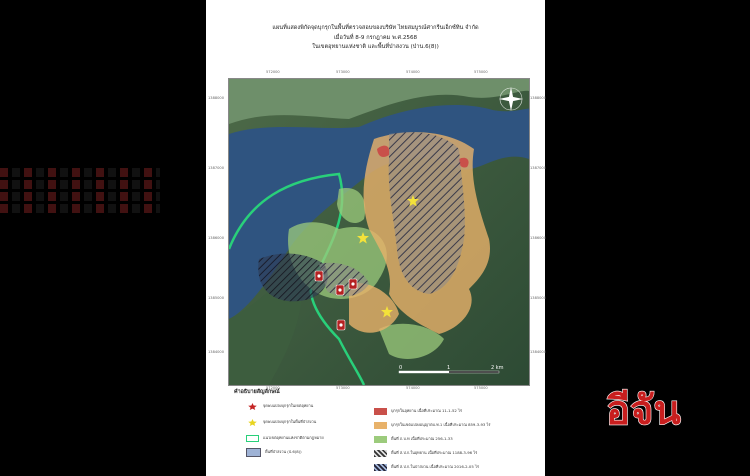 This screenshot has width=750, height=476. What do you see at coordinates (400, 368) in the screenshot?
I see `scale-label-0: 0` at bounding box center [400, 368].